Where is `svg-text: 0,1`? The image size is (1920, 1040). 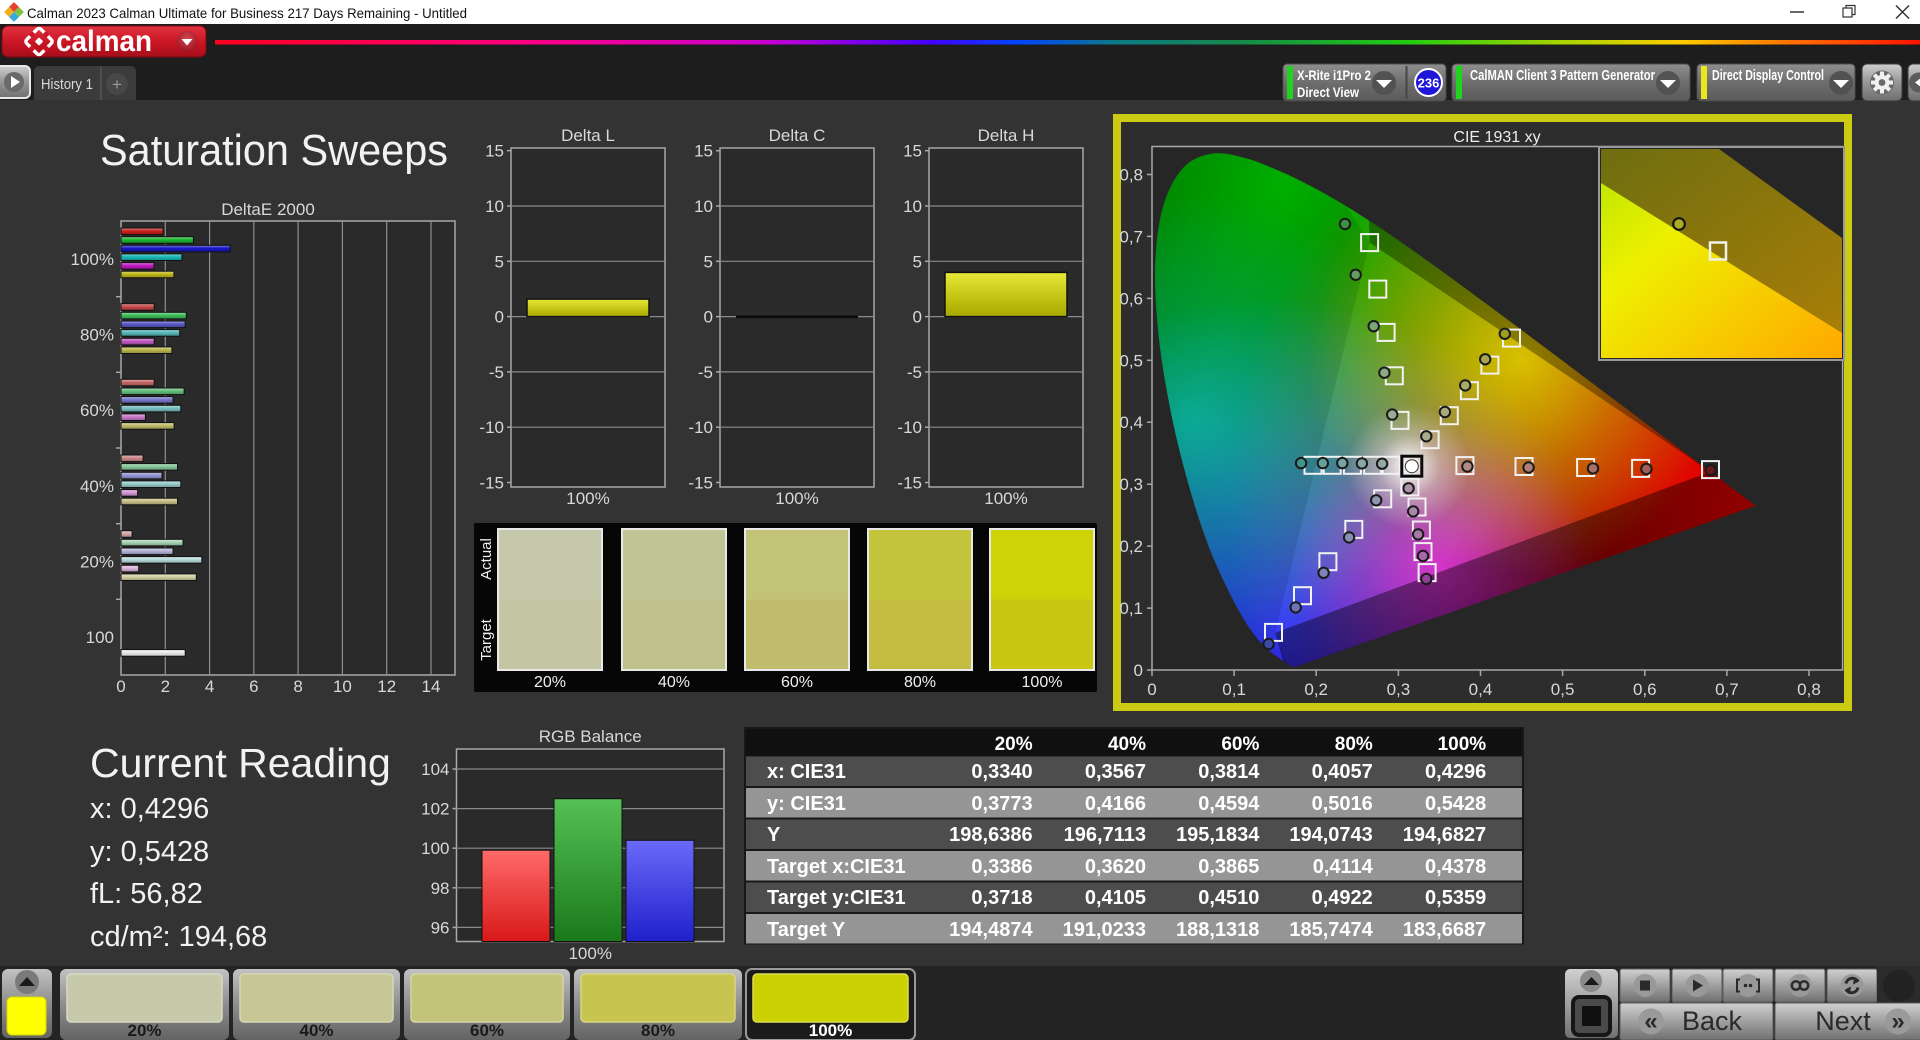 svg-text: 0,1 is located at coordinates (1131, 608).